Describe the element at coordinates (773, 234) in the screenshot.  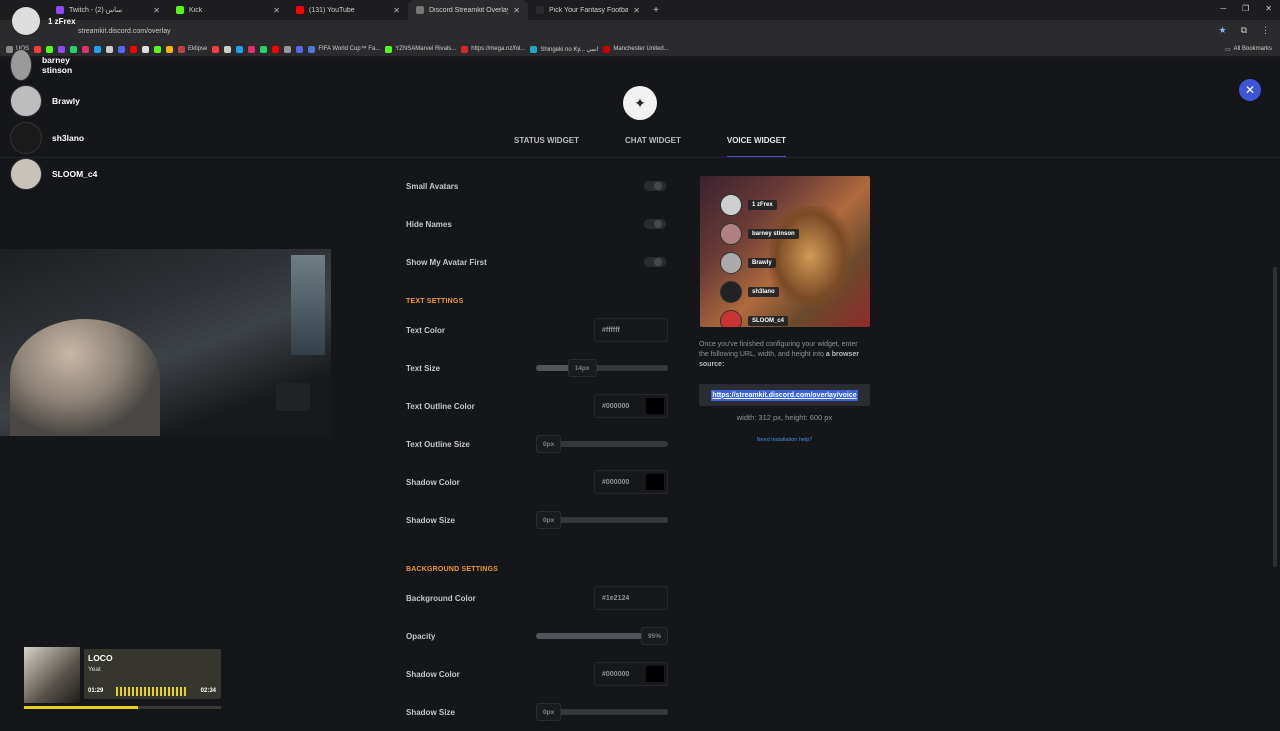
I see `preview-username: barney stinson` at that location.